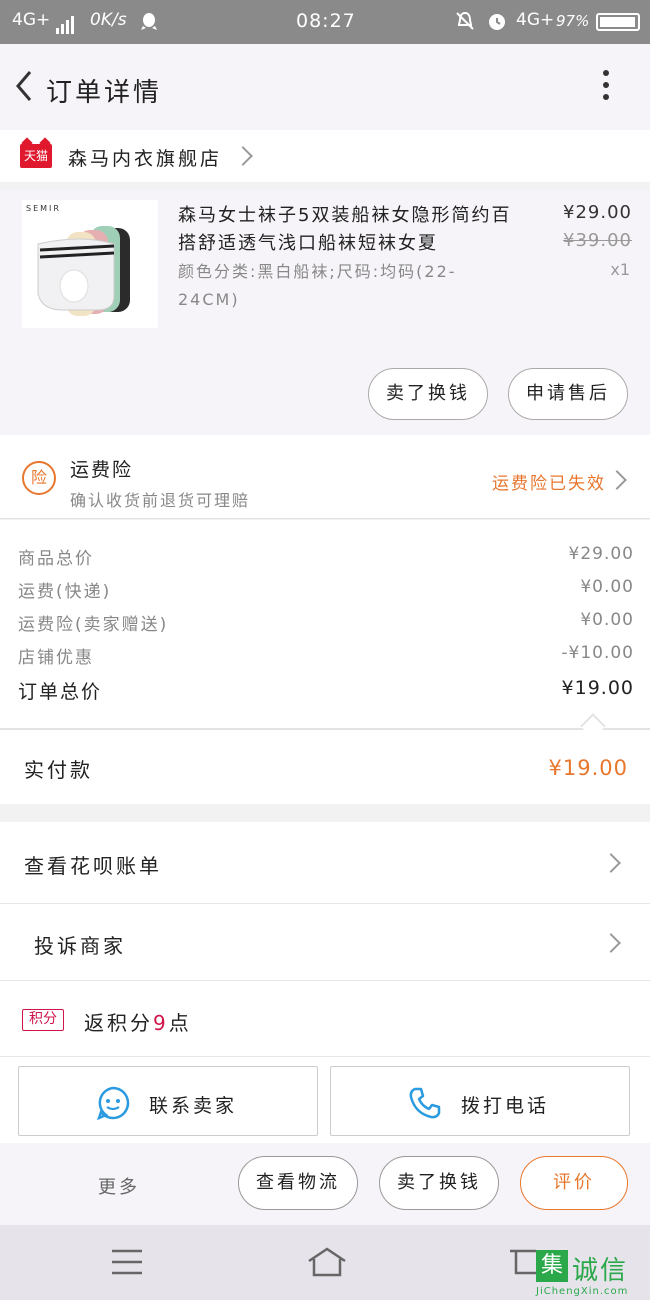  I want to click on insurance-subtitle: 确认收货前退货可理赔, so click(160, 500).